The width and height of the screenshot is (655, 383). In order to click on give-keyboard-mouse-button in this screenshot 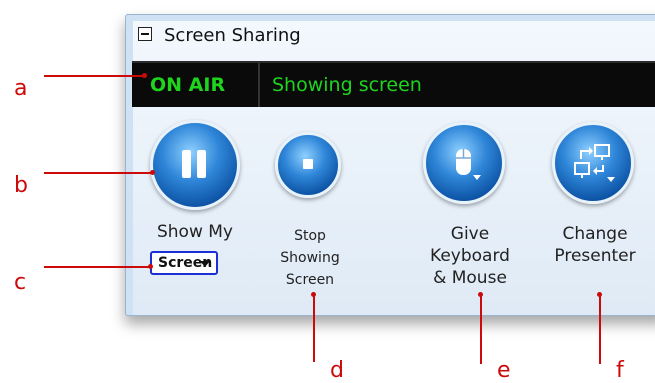, I will do `click(464, 163)`.